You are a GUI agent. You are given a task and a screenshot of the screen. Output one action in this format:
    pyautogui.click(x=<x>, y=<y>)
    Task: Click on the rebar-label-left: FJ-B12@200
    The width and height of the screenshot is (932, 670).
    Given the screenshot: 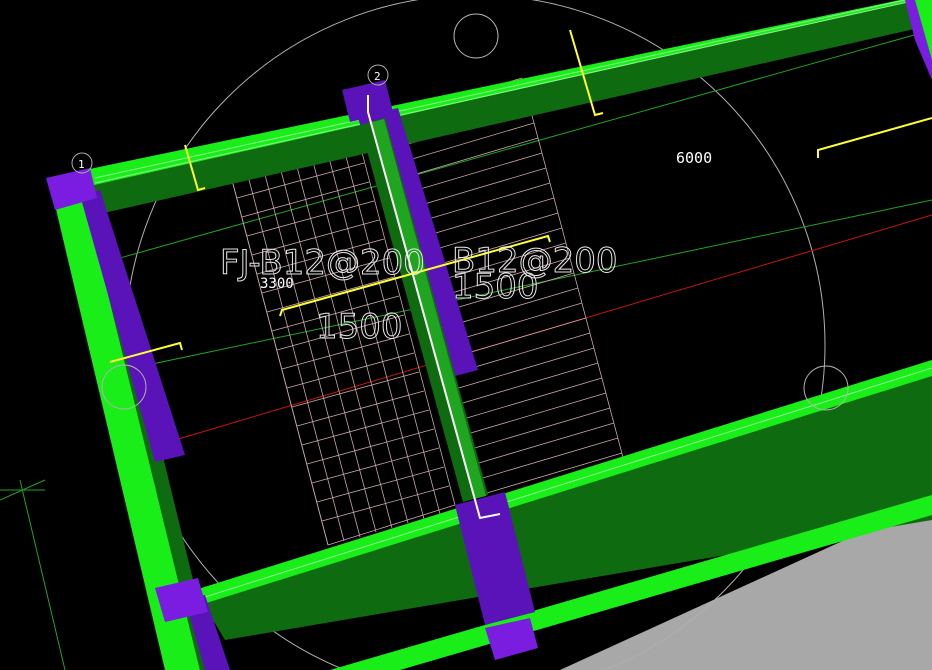 What is the action you would take?
    pyautogui.click(x=322, y=263)
    